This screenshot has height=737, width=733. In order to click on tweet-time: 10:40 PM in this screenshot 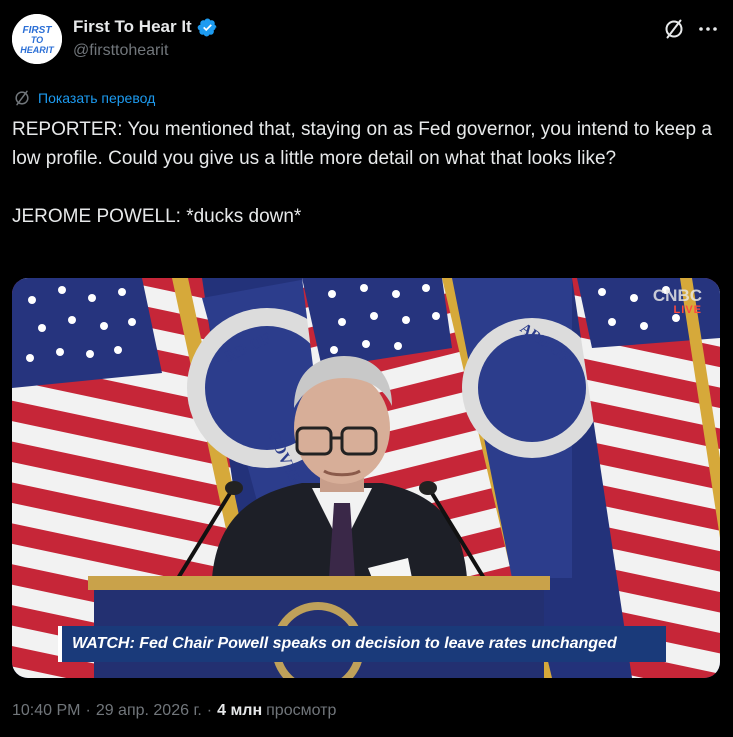, I will do `click(46, 711)`.